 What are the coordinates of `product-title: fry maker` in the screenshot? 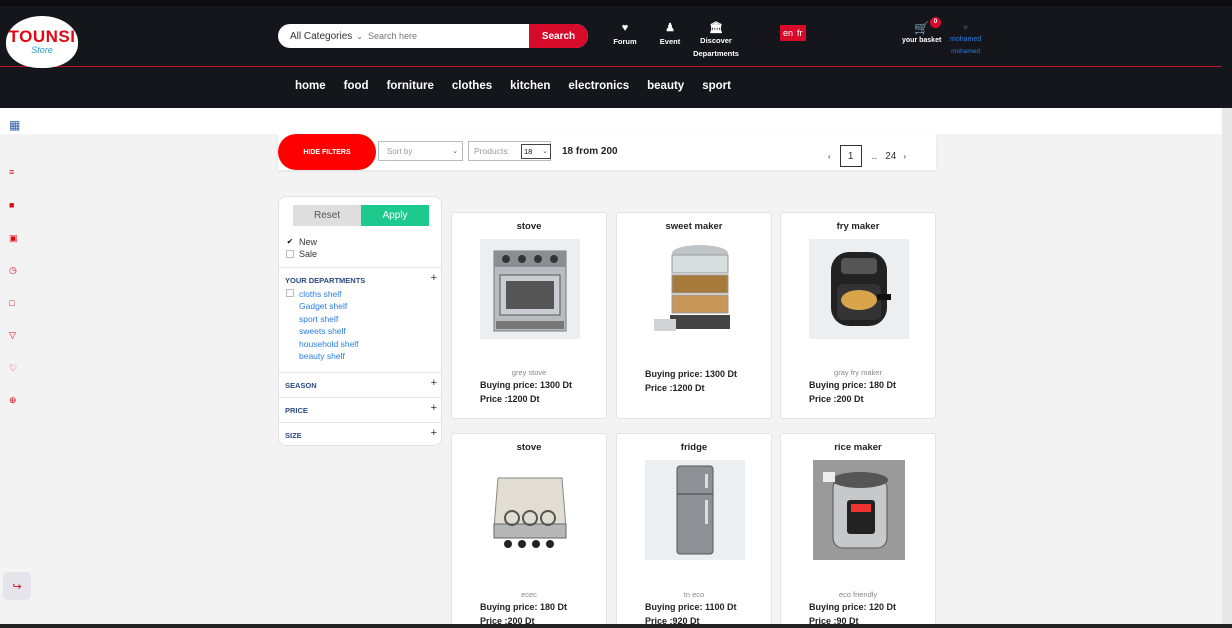 It's located at (858, 226).